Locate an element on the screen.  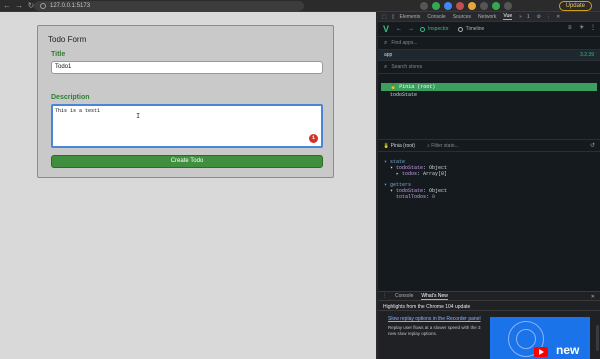
tab-vue: Vue is located at coordinates (508, 16).